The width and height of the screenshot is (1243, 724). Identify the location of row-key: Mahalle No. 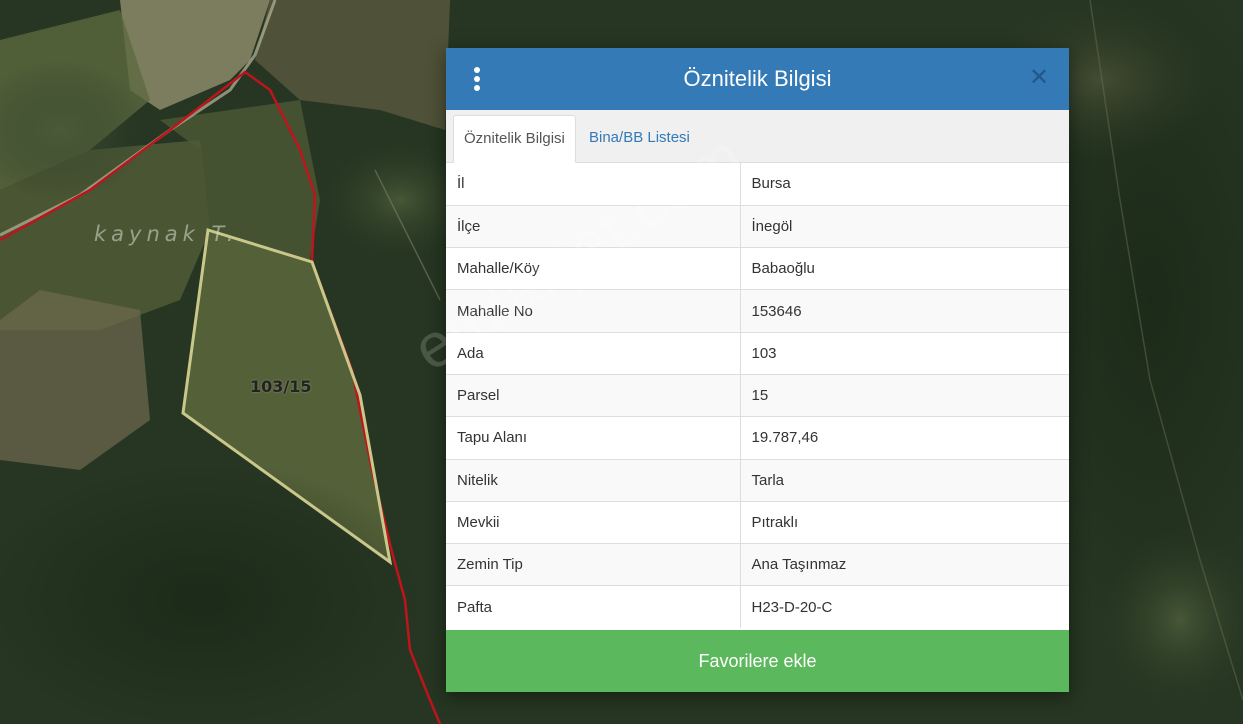
(593, 311).